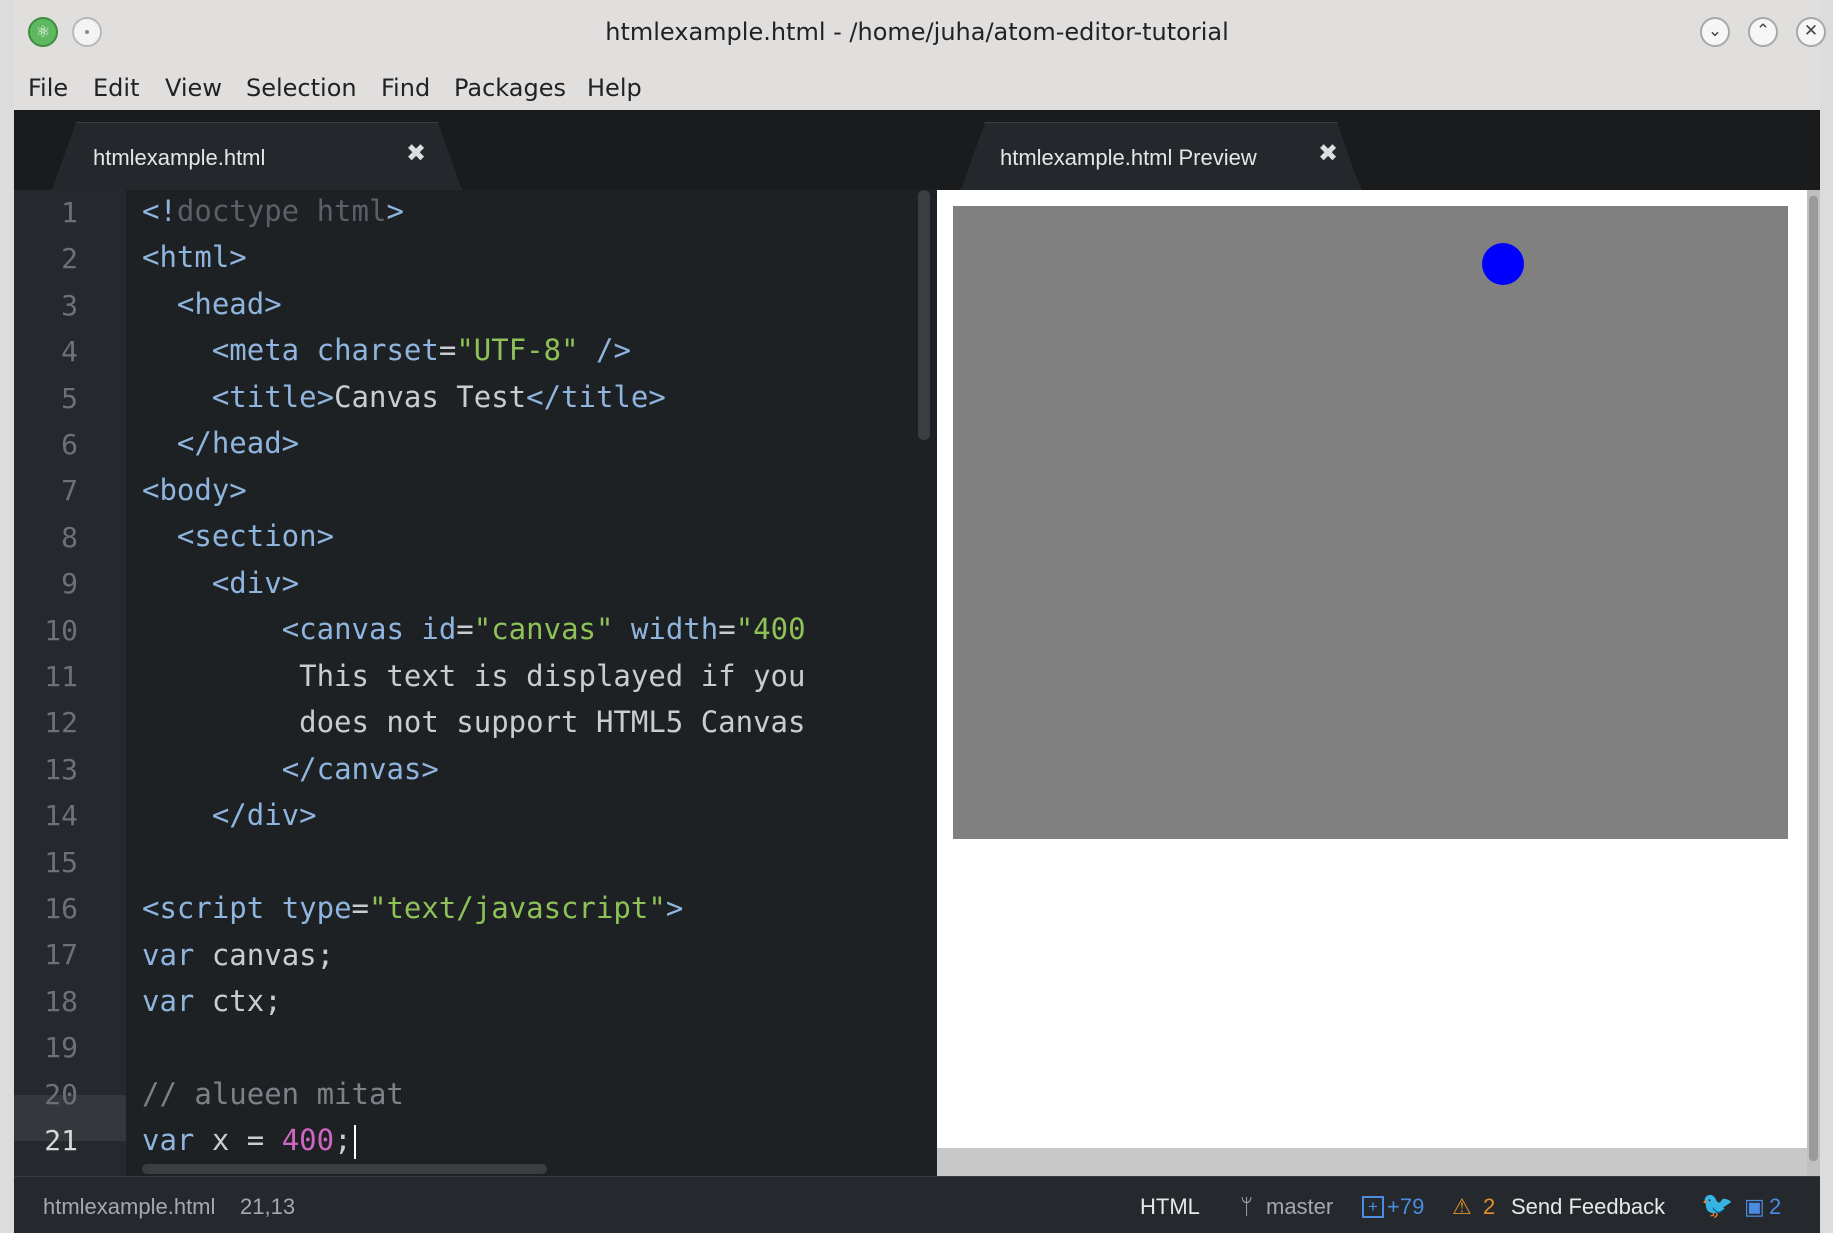  I want to click on status-warnings: 2, so click(1489, 1207).